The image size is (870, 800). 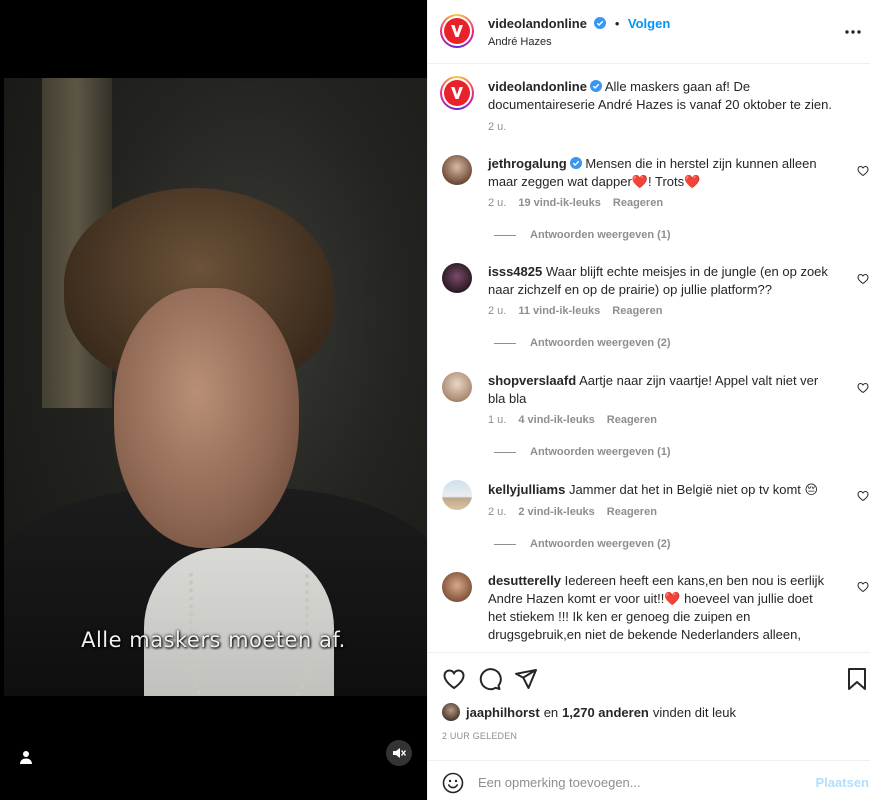 What do you see at coordinates (559, 203) in the screenshot?
I see `comment-likes: 19 vind-ik-leuks` at bounding box center [559, 203].